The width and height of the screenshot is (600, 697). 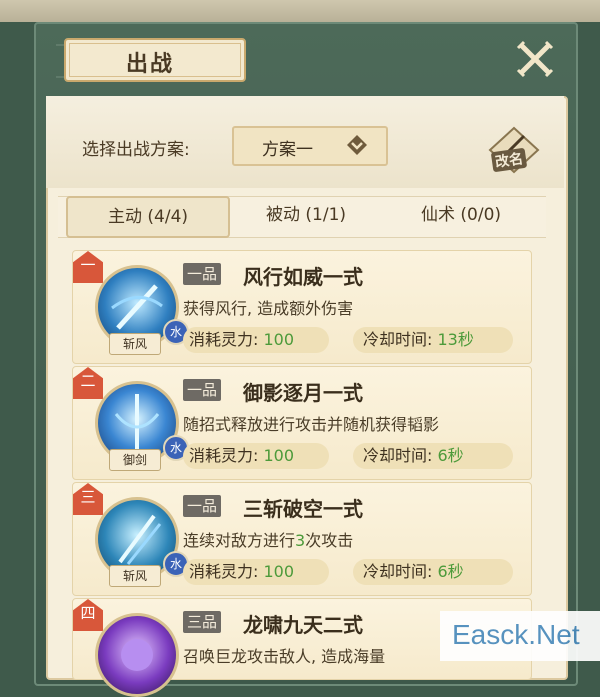 I want to click on watermark: Easck.Net, so click(x=520, y=636).